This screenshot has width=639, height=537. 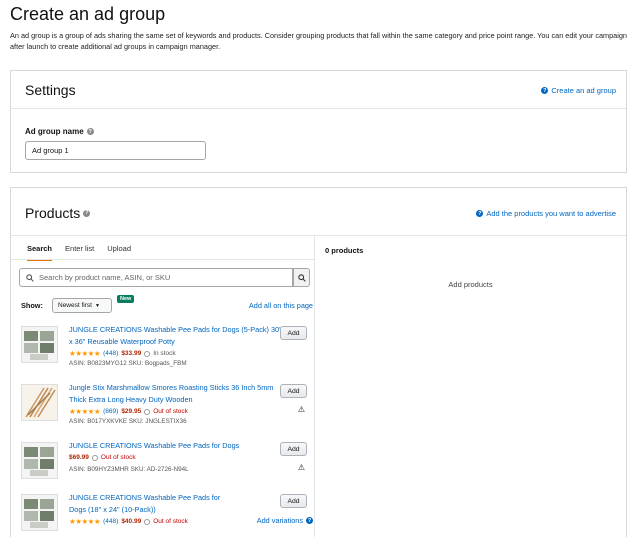 What do you see at coordinates (32, 305) in the screenshot?
I see `show-label: Show:` at bounding box center [32, 305].